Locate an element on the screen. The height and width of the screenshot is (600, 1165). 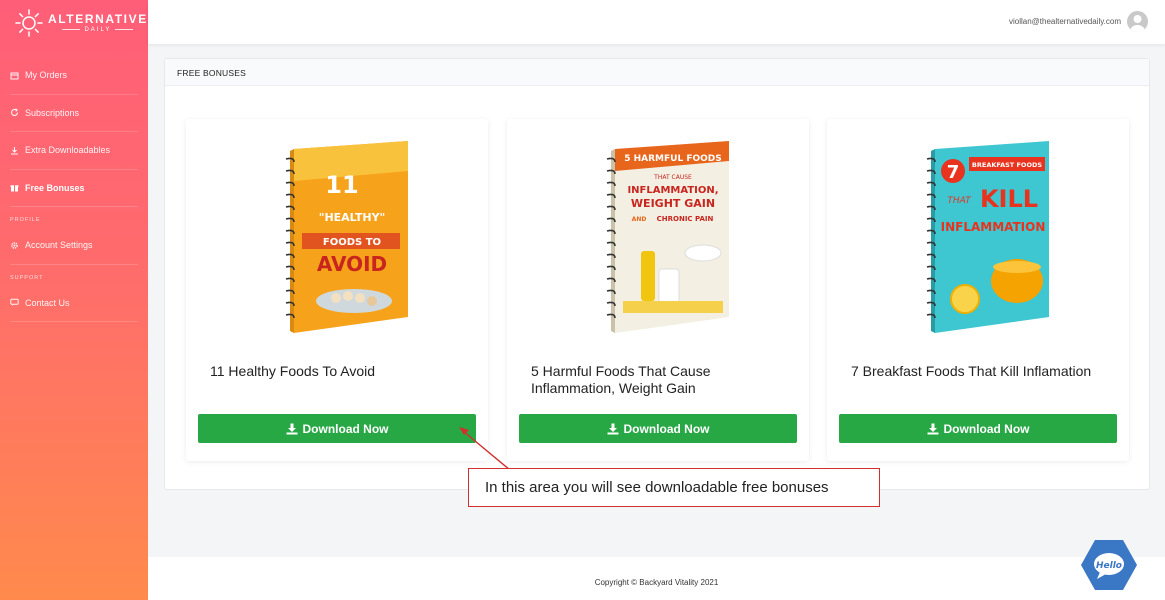
card-title: 7 Breakfast Foods That Kill Inflamation is located at coordinates (971, 371).